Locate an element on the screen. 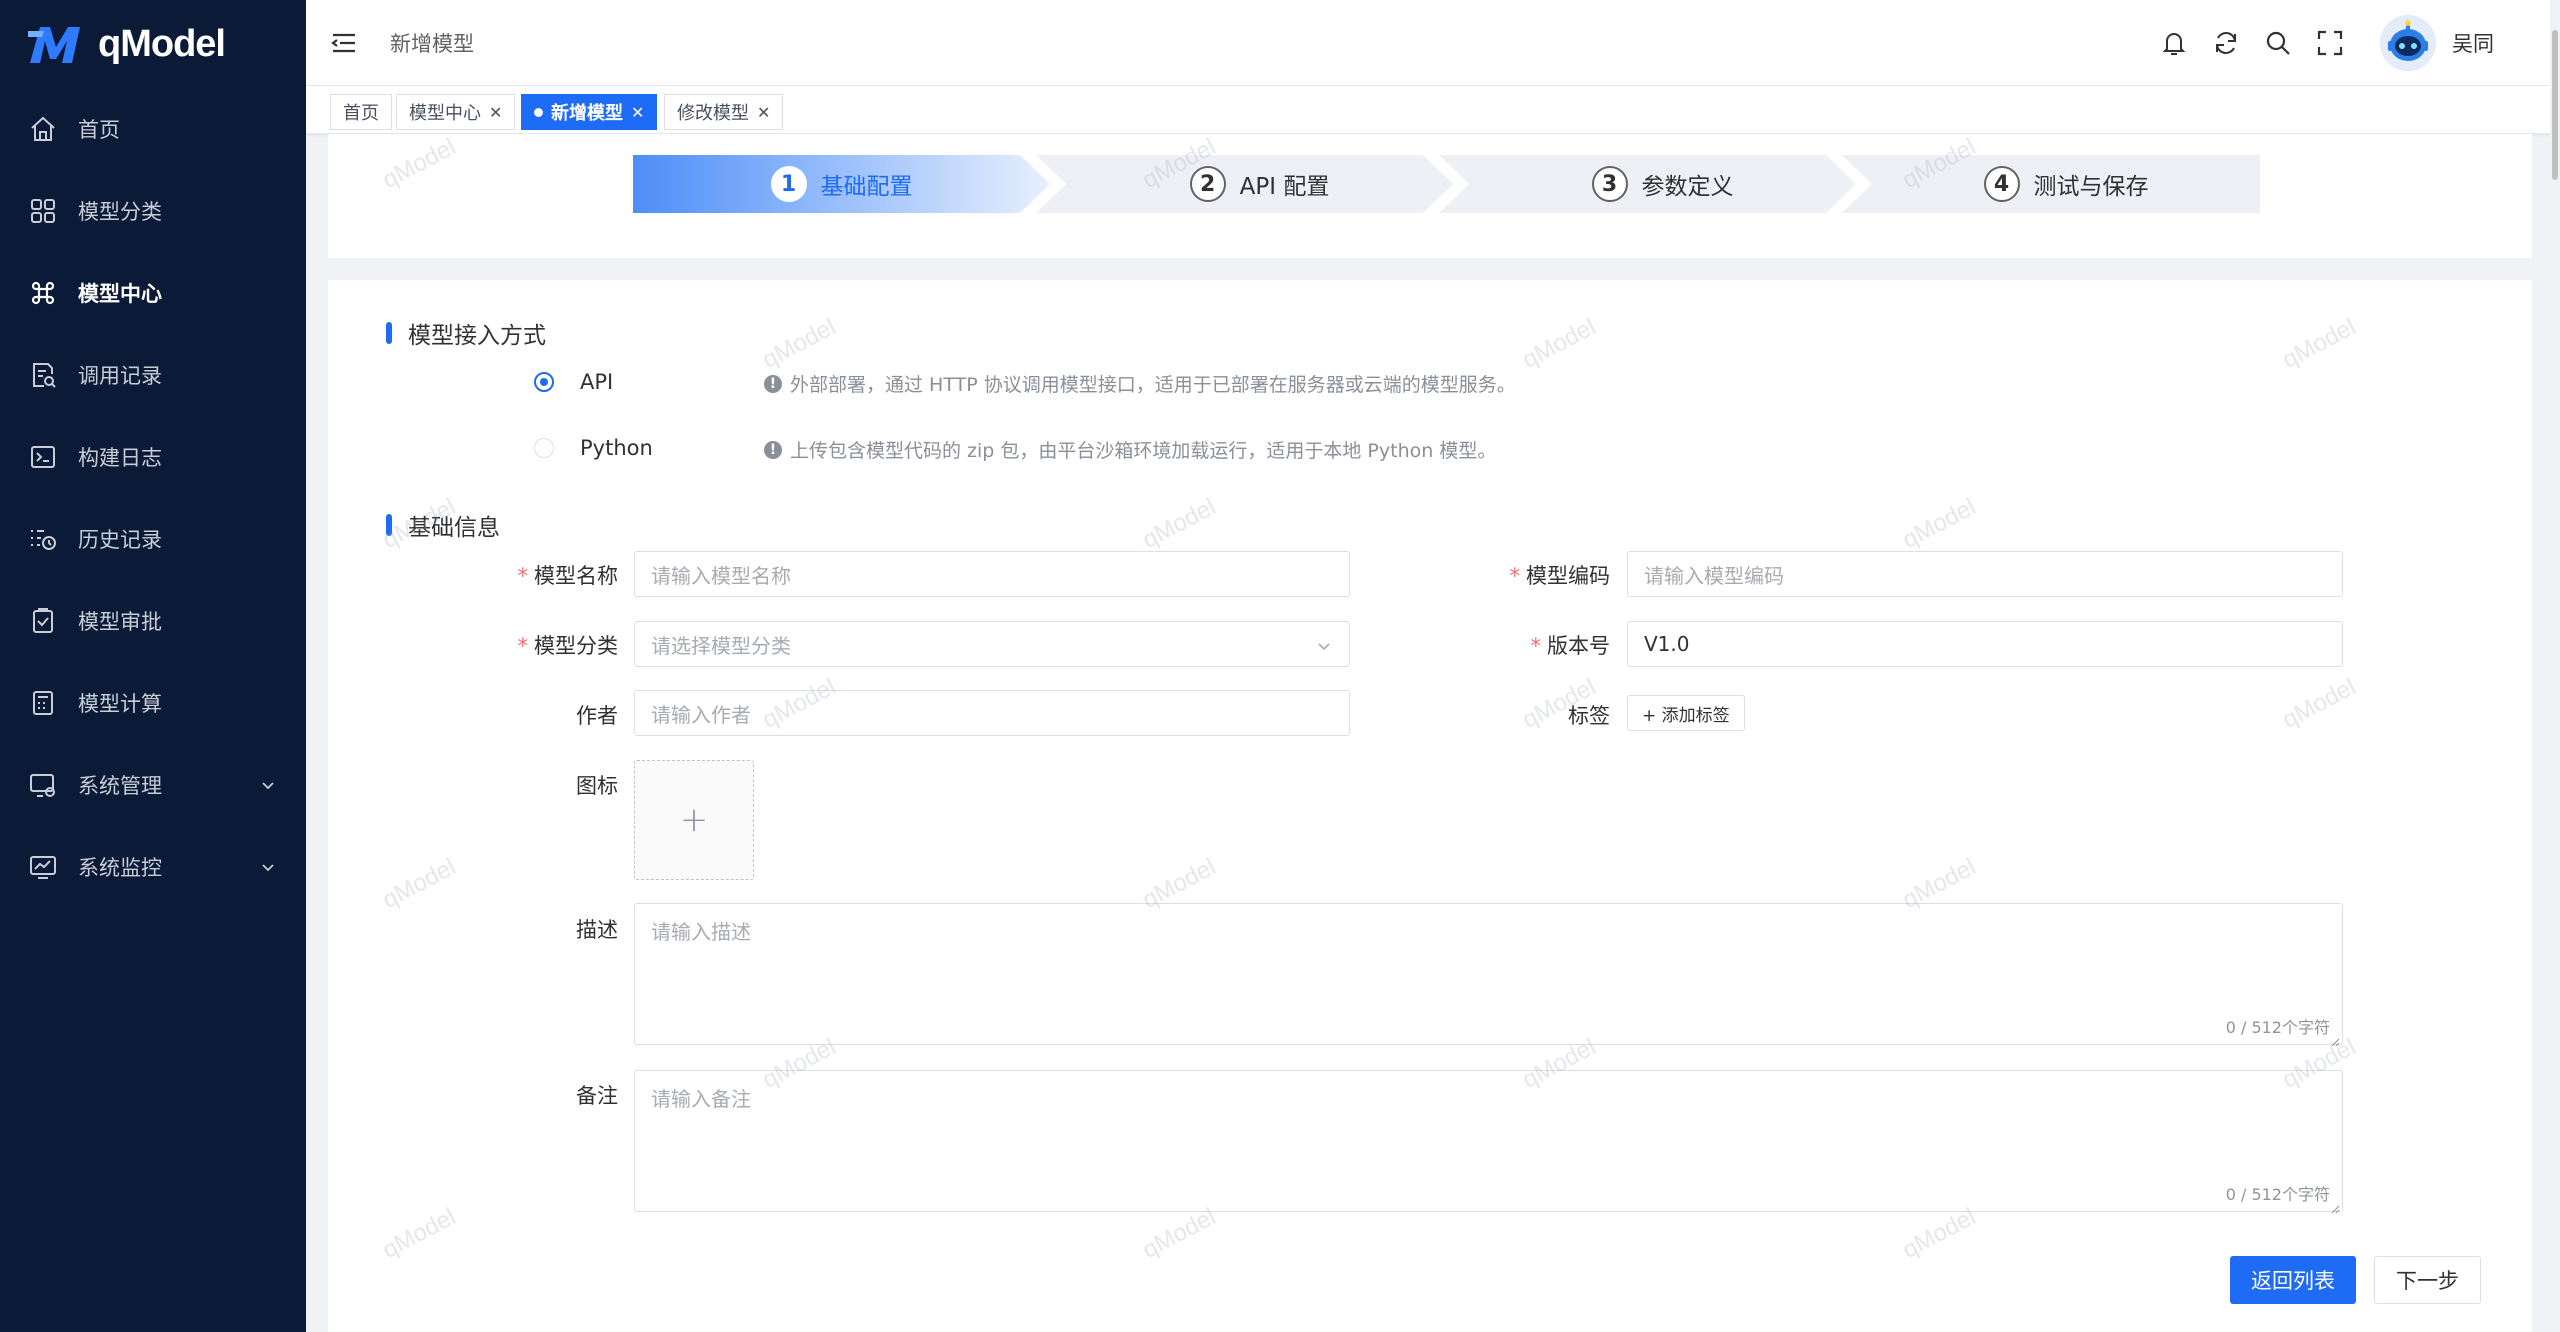 This screenshot has height=1332, width=2560. step-number: 1 is located at coordinates (788, 184).